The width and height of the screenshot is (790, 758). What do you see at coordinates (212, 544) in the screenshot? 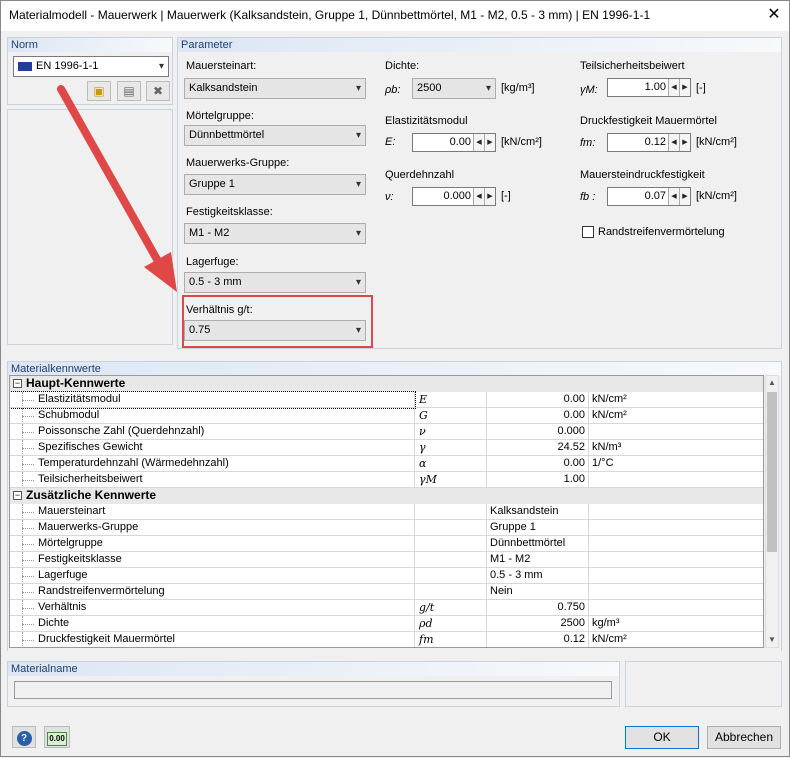
I see `row-name: Mörtelgruppe` at bounding box center [212, 544].